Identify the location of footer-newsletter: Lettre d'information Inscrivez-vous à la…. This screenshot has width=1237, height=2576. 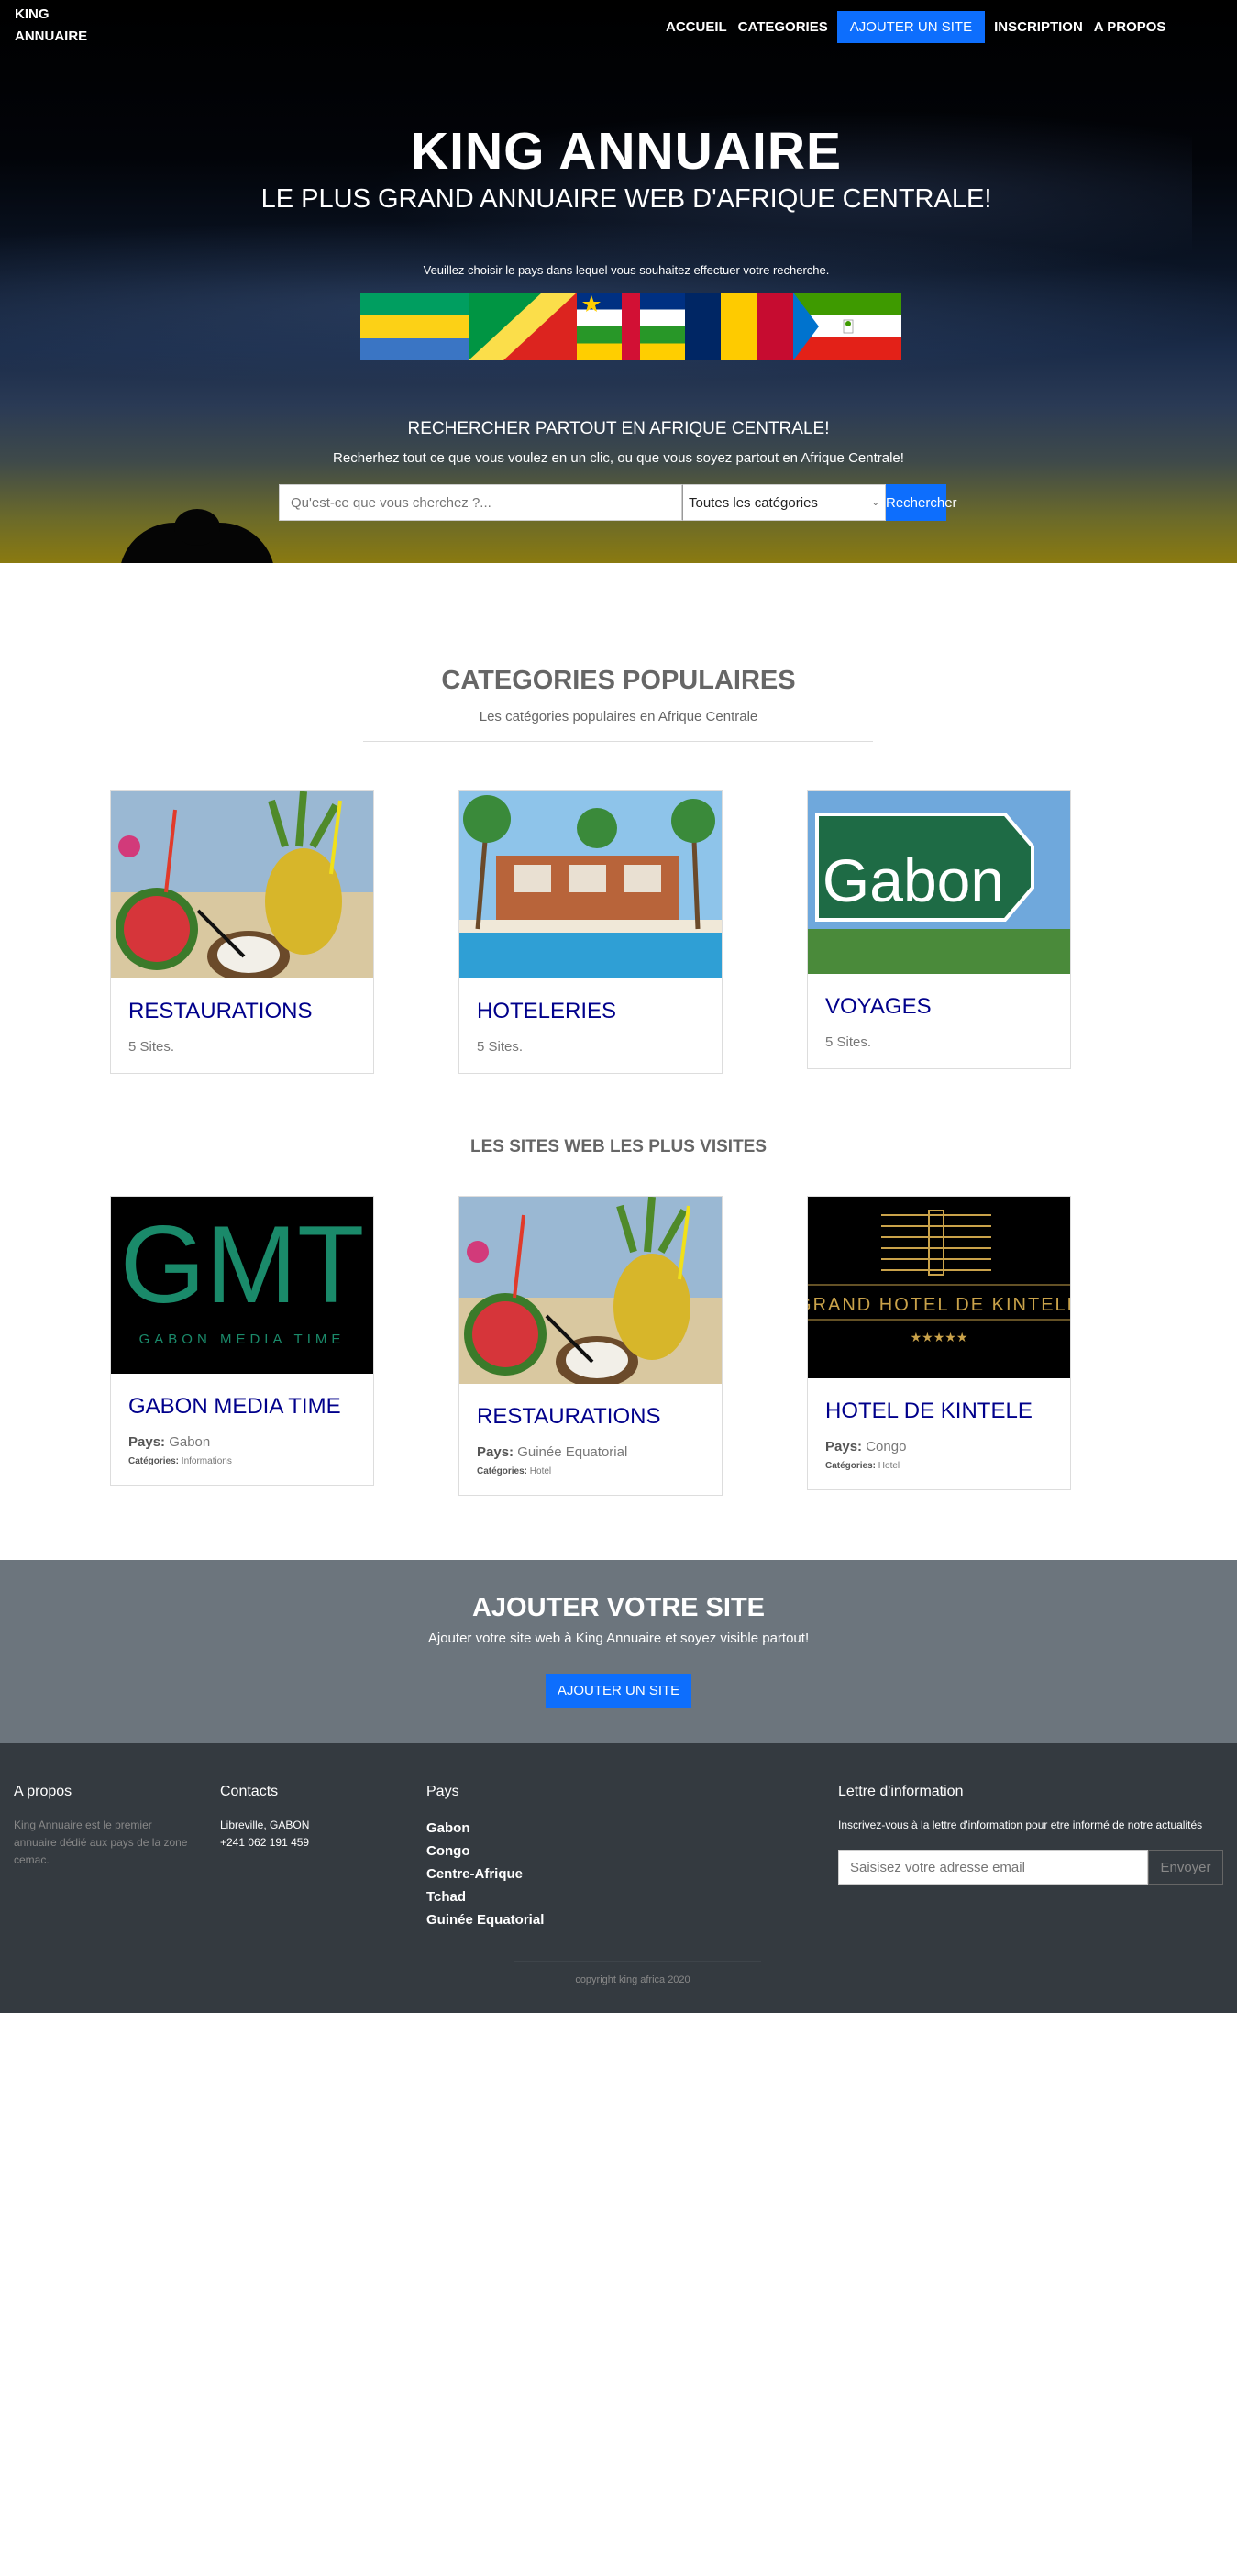
(1030, 1834).